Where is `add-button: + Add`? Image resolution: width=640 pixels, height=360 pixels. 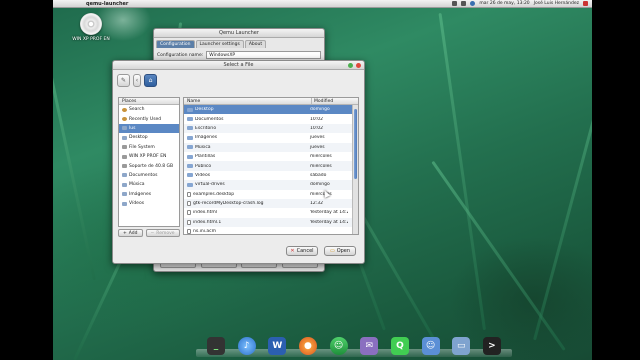 add-button: + Add is located at coordinates (130, 233).